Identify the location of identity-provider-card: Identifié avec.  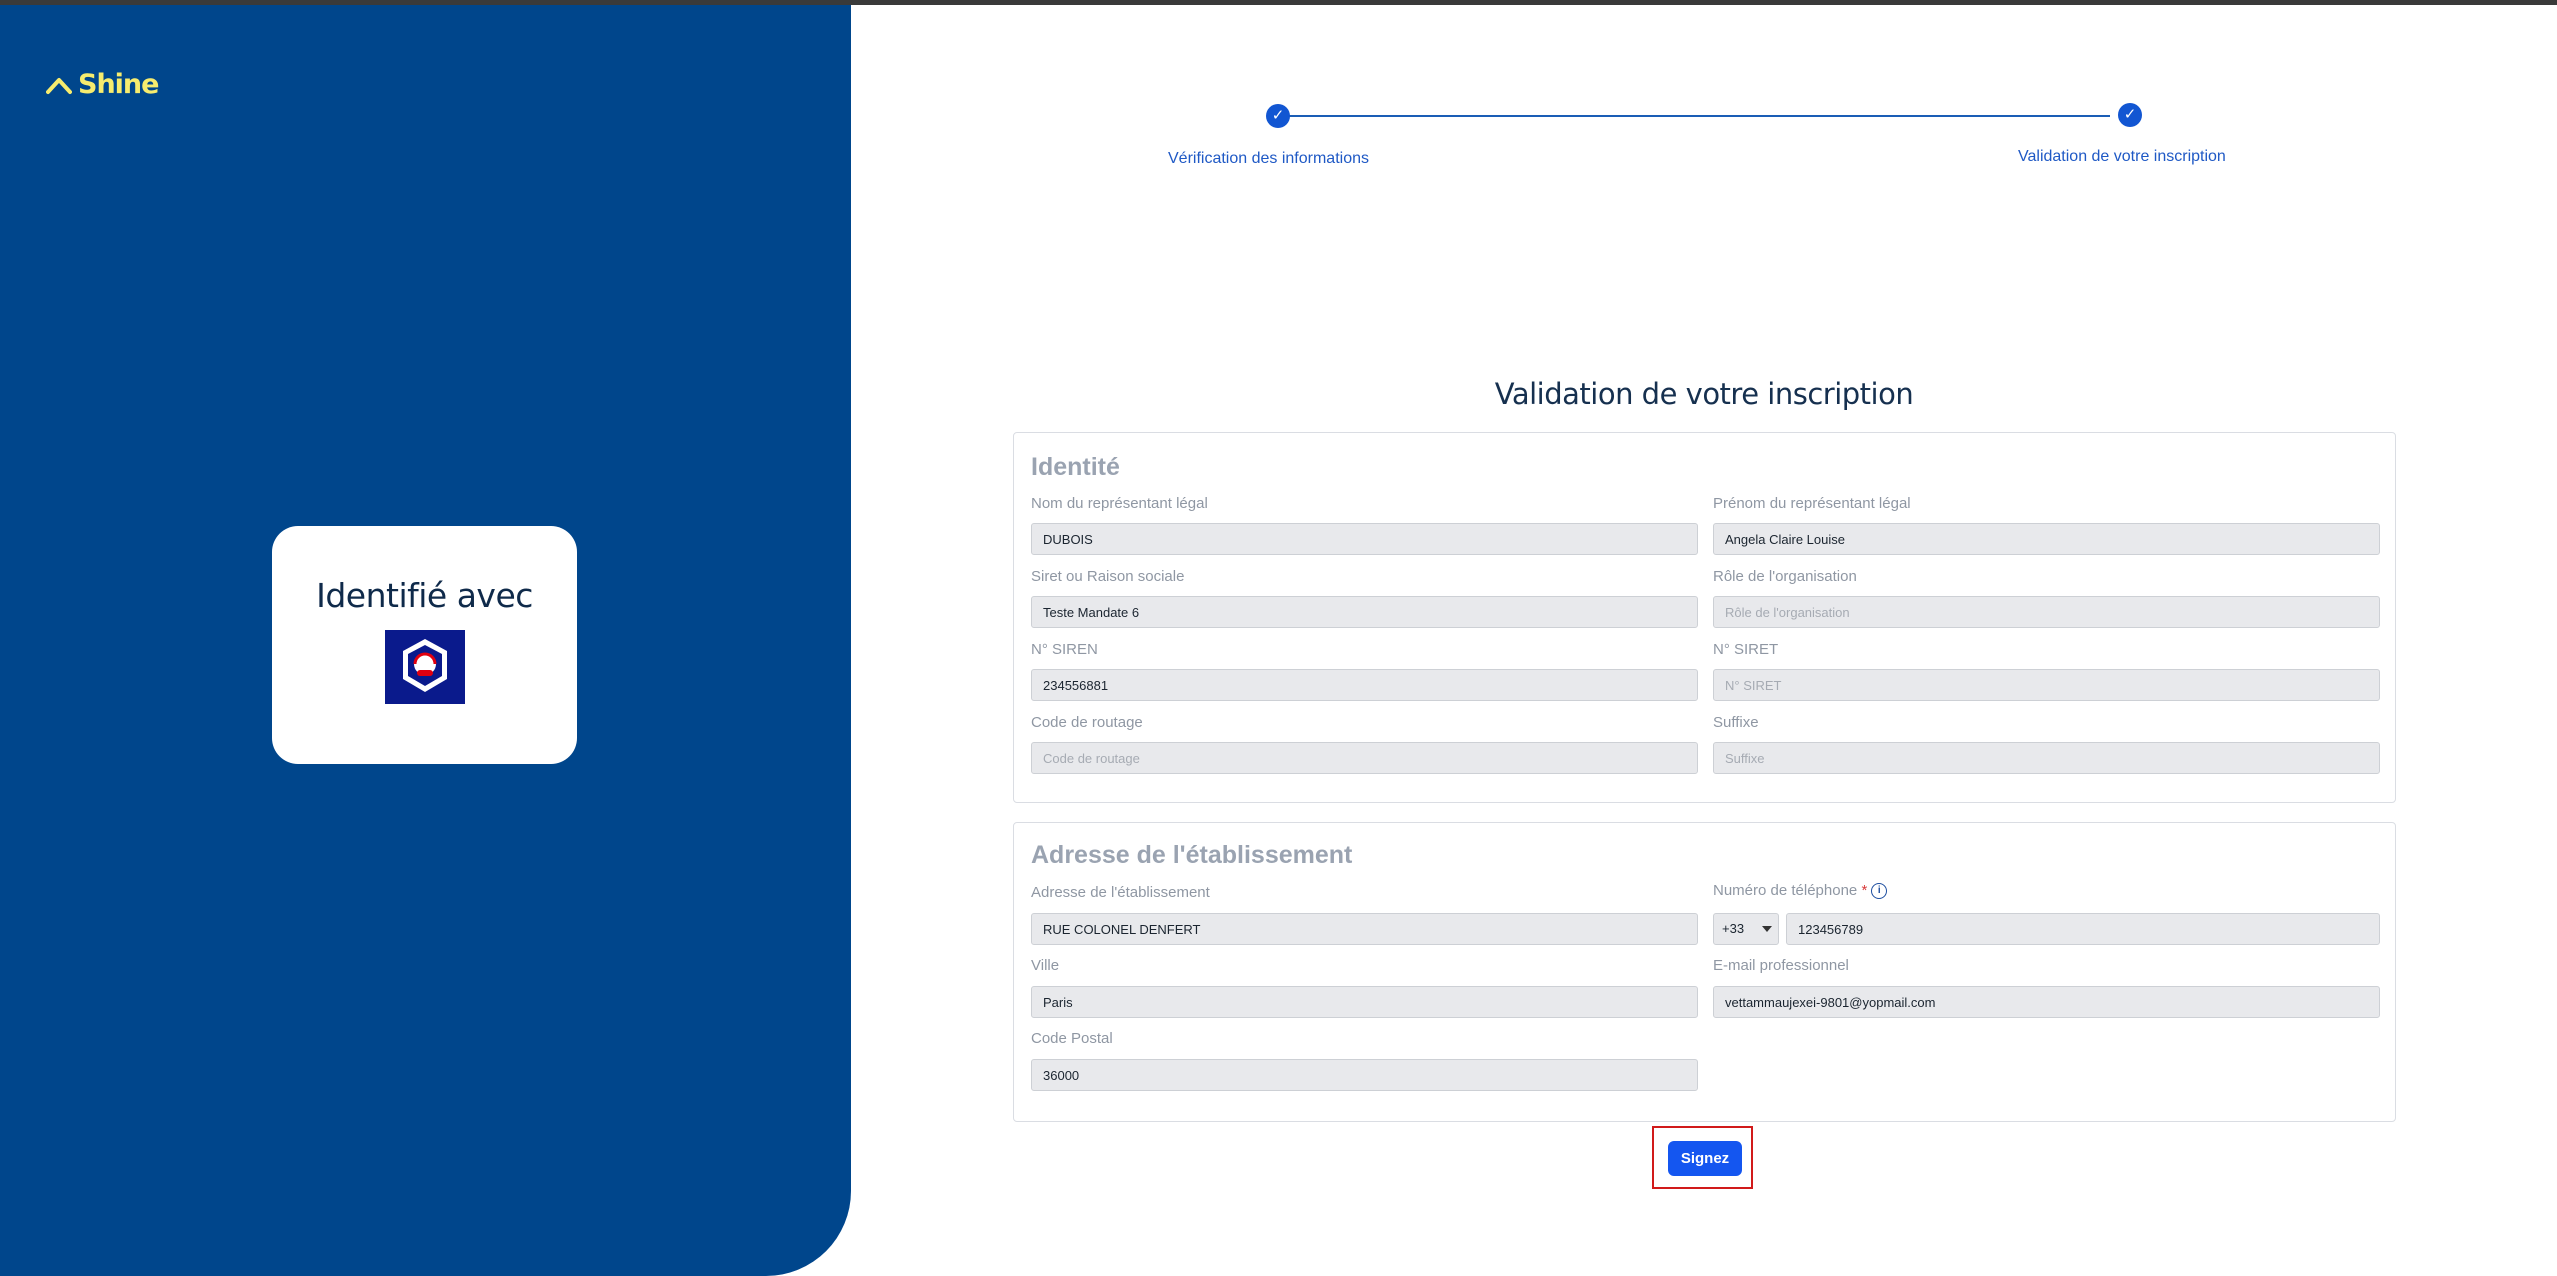
(424, 645).